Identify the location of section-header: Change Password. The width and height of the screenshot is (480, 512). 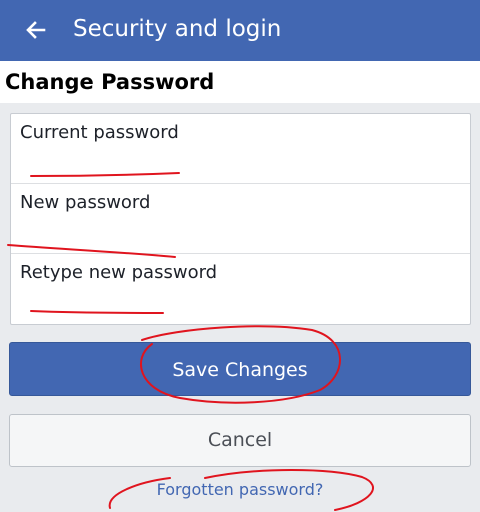
(240, 82).